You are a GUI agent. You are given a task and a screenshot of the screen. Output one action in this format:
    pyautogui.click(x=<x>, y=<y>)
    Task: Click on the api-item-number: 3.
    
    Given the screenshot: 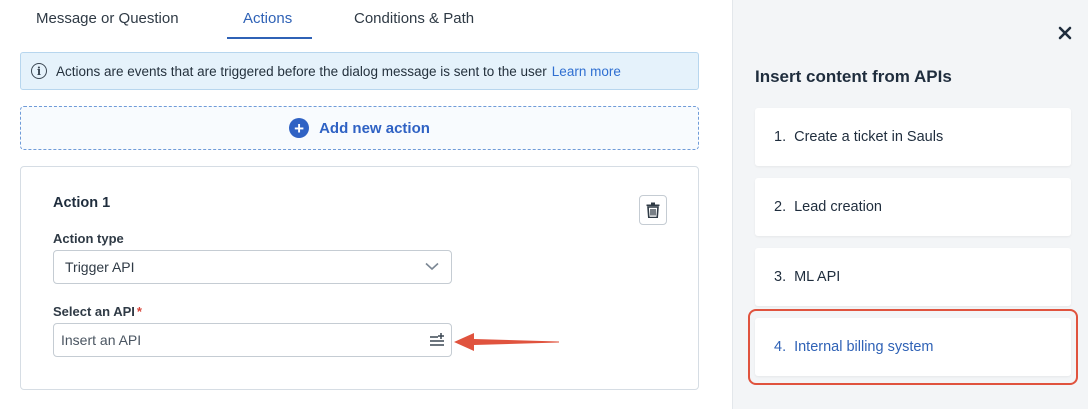 What is the action you would take?
    pyautogui.click(x=780, y=277)
    